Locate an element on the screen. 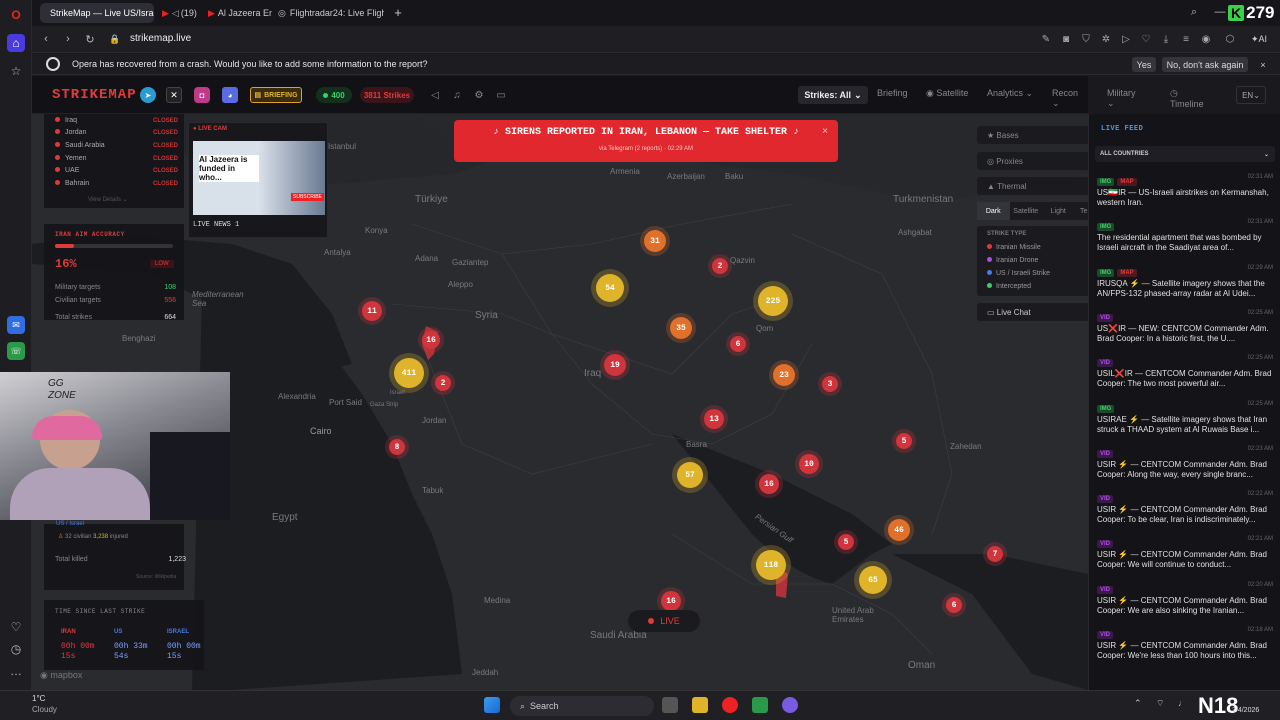 The width and height of the screenshot is (1280, 720). strikes-filter-dropdown: Strikes: All ⌄ is located at coordinates (833, 95).